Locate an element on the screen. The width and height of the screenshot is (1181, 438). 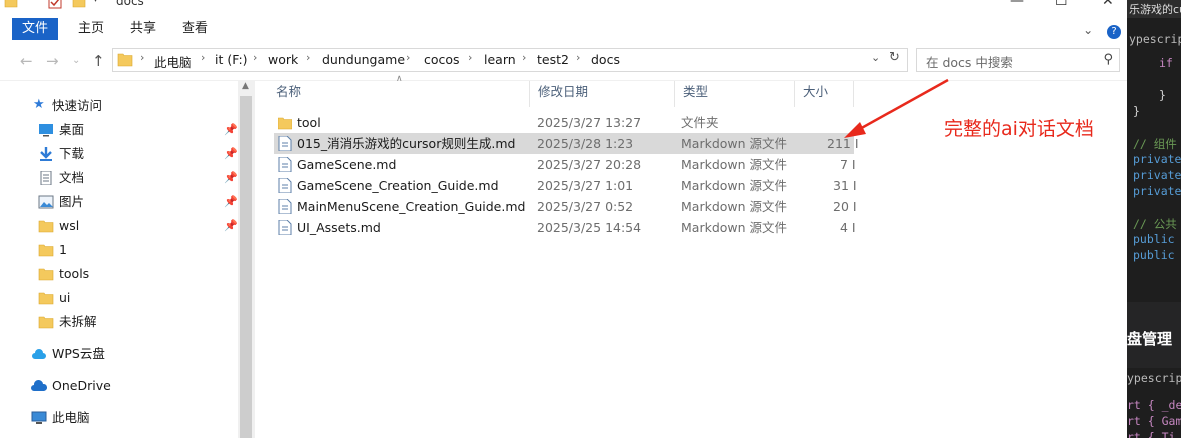
quick-access-folder-icon is located at coordinates (11, 4).